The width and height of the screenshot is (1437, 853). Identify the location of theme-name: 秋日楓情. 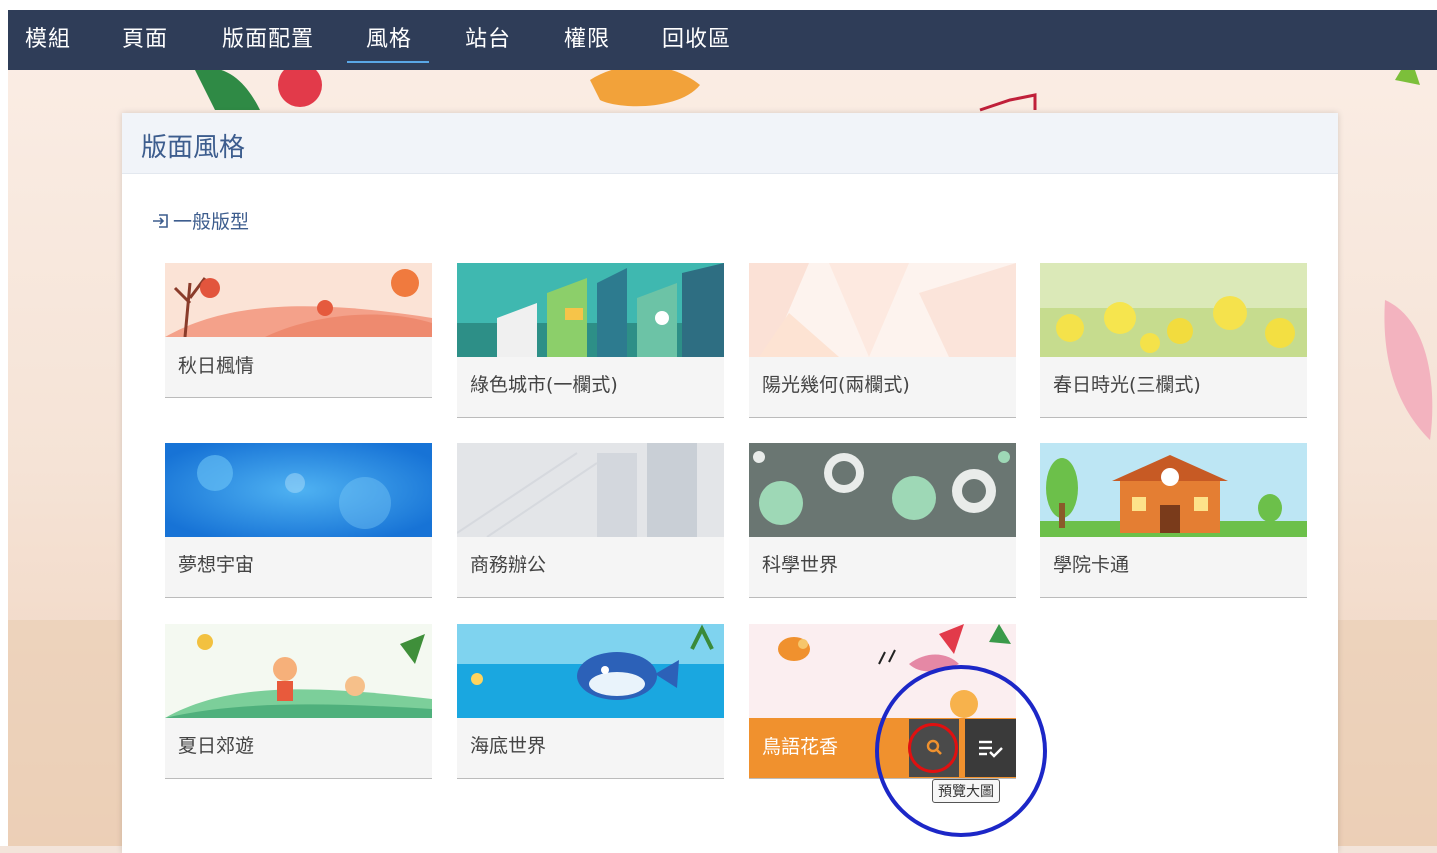
(216, 366).